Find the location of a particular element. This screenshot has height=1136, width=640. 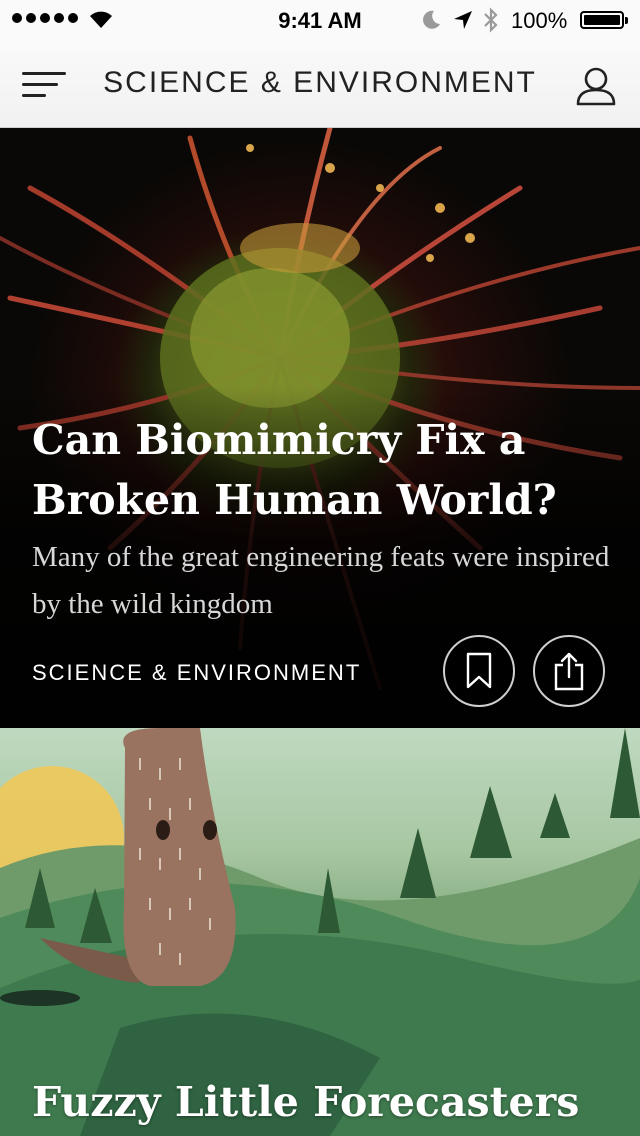

nav-bar: SCIENCE & ENVIRONMENT is located at coordinates (320, 84).